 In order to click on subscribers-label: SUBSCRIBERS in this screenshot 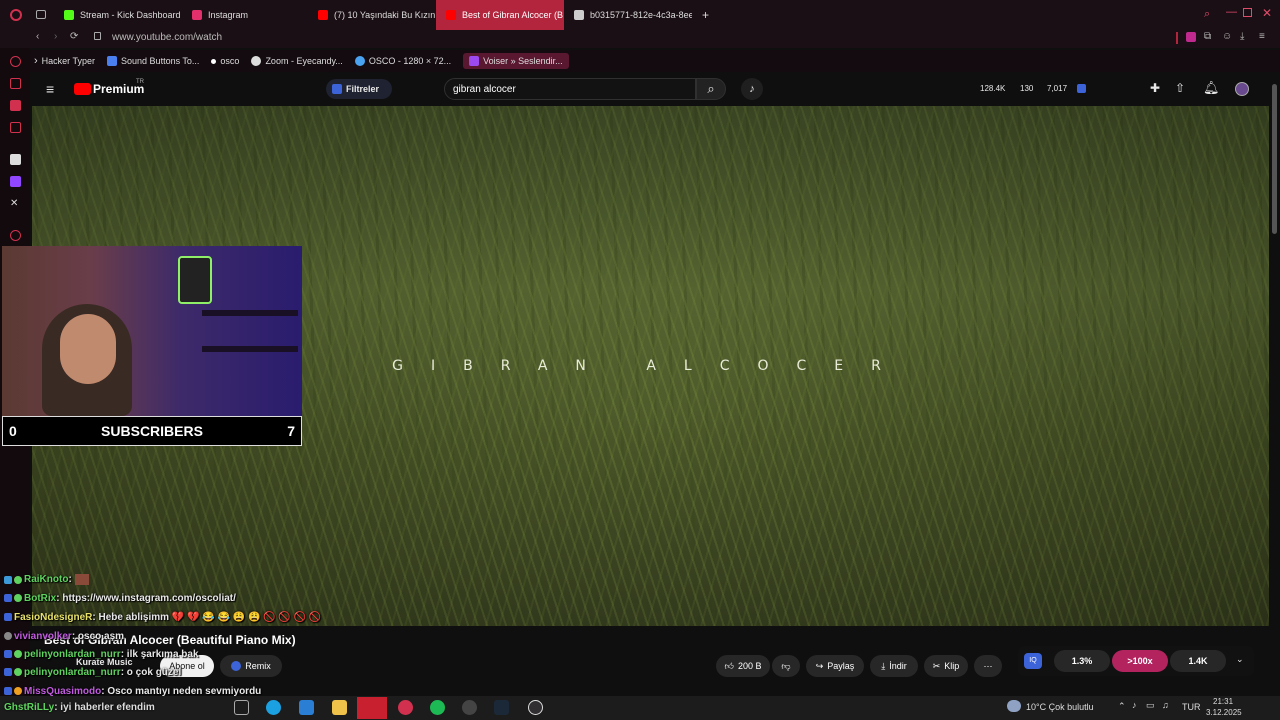, I will do `click(152, 431)`.